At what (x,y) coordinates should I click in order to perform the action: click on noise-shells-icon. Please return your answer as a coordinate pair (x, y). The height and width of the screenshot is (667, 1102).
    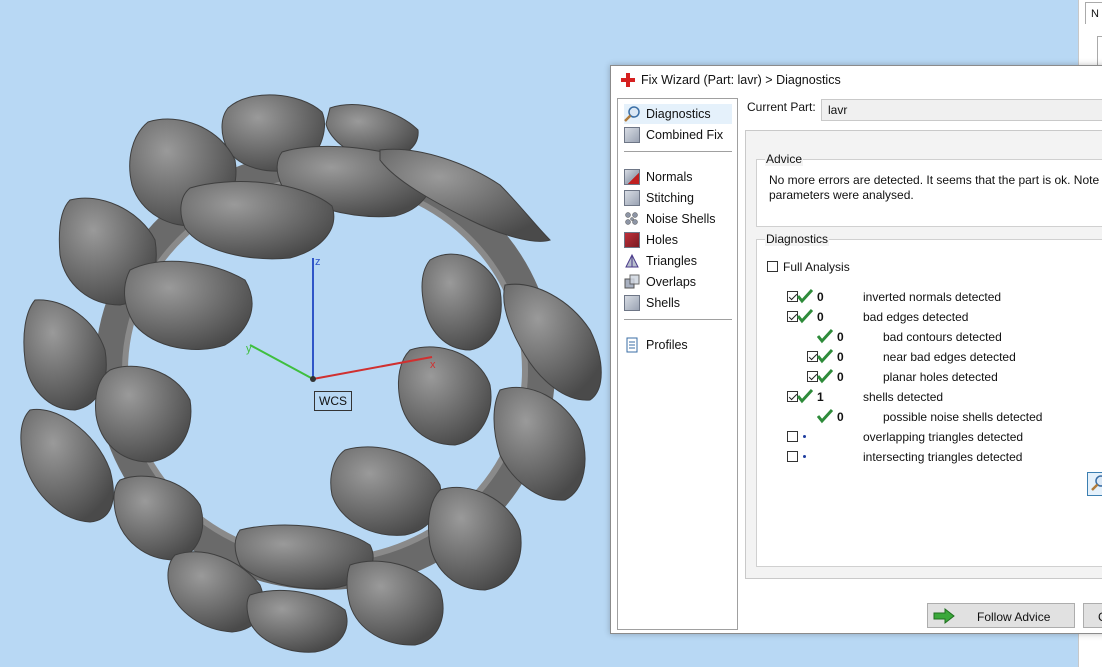
    Looking at the image, I should click on (632, 219).